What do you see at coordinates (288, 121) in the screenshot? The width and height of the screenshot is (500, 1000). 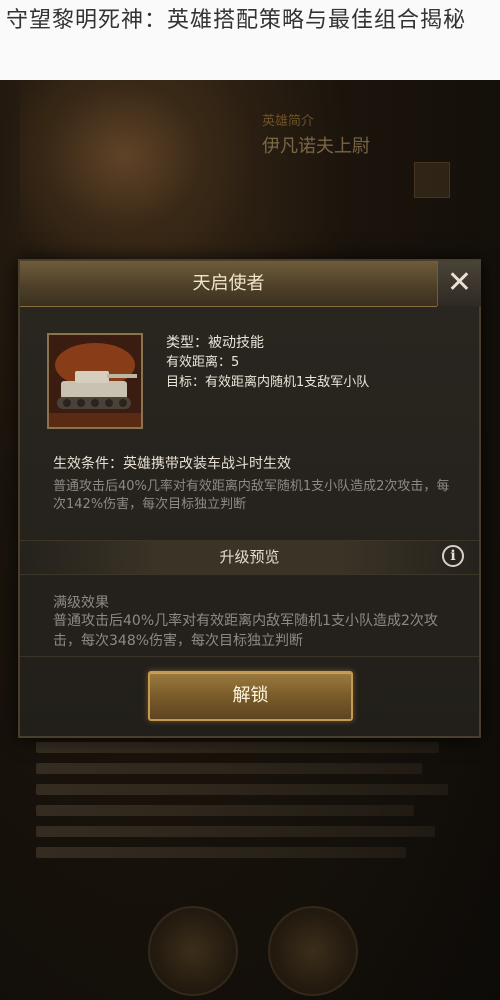 I see `hero-label: 英雄简介` at bounding box center [288, 121].